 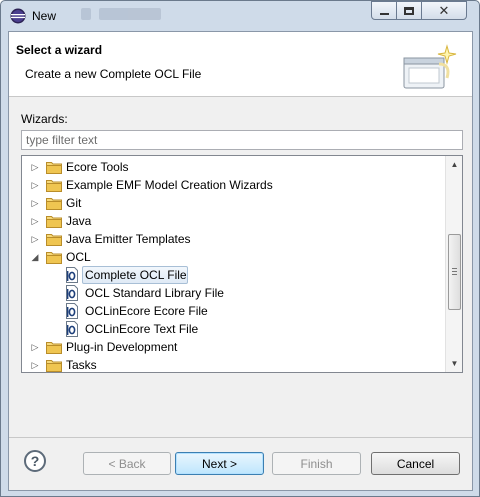 What do you see at coordinates (219, 463) in the screenshot?
I see `next-button: Next >` at bounding box center [219, 463].